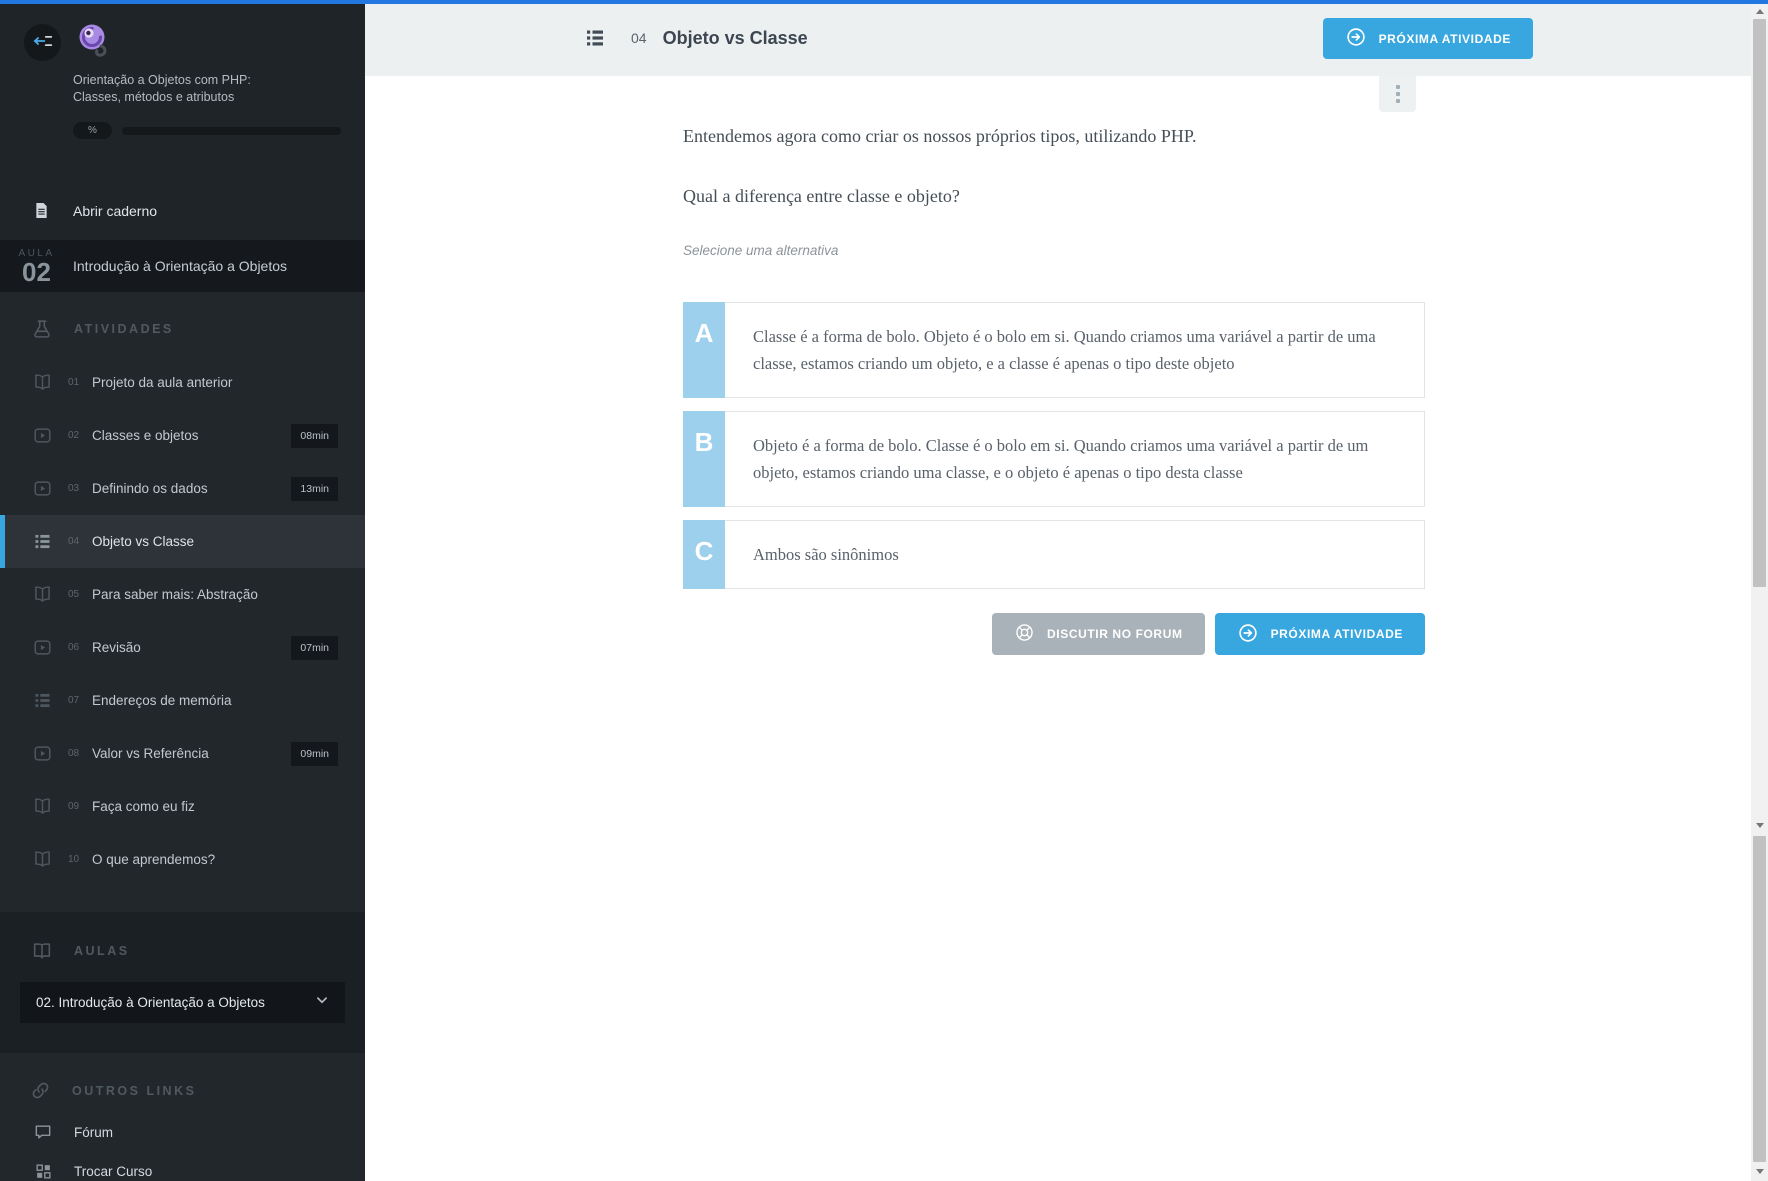 The image size is (1768, 1181). I want to click on course-logo-icon, so click(95, 43).